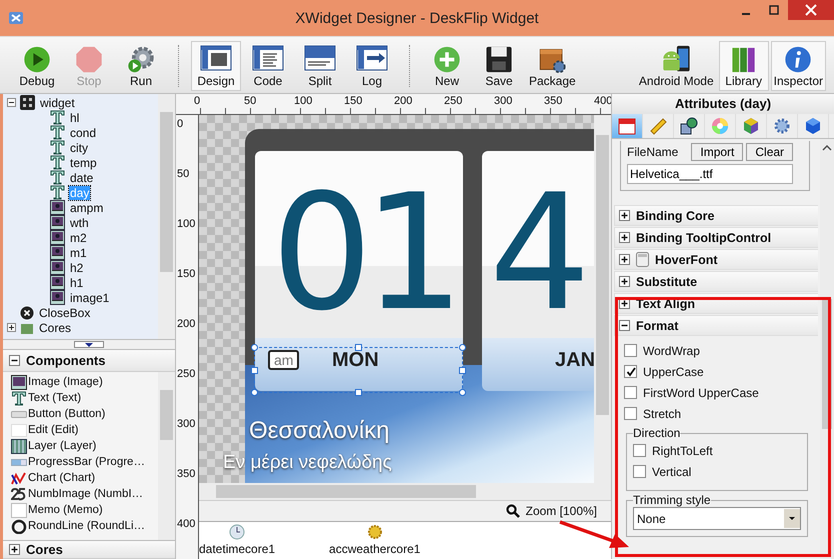 The height and width of the screenshot is (559, 834). I want to click on core-item: datetimecore1, so click(237, 541).